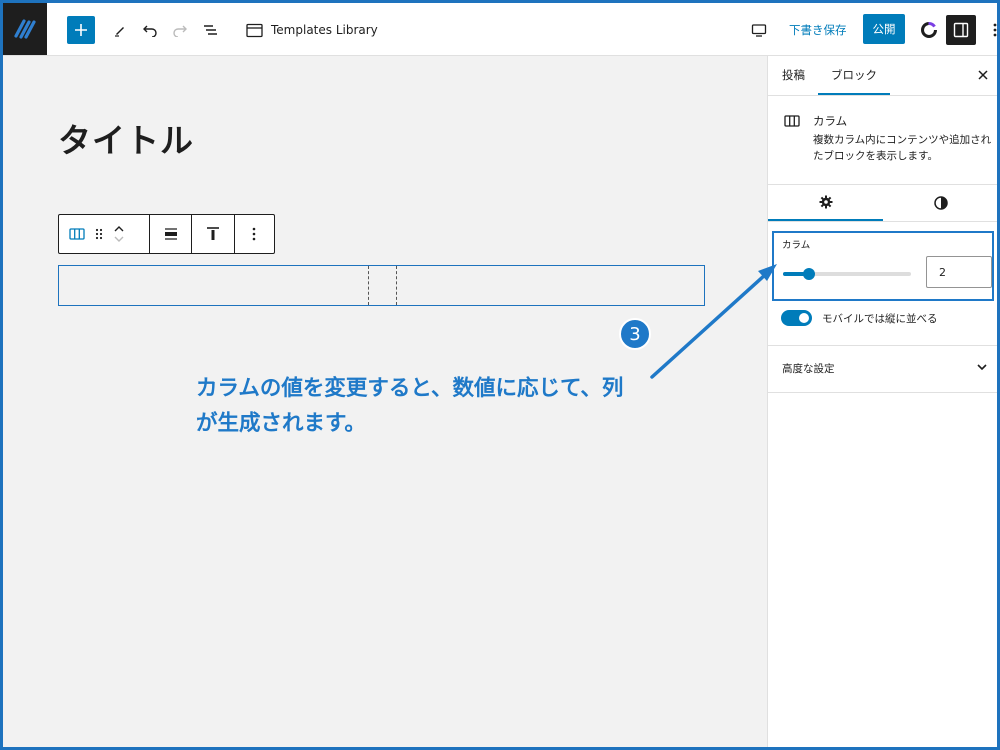 This screenshot has width=1000, height=750. What do you see at coordinates (635, 334) in the screenshot?
I see `step-badge: 3` at bounding box center [635, 334].